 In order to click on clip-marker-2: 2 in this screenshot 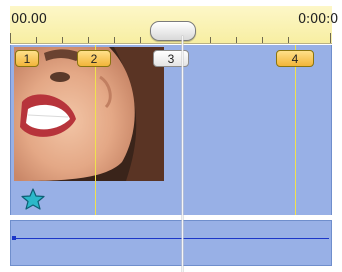, I will do `click(94, 58)`.